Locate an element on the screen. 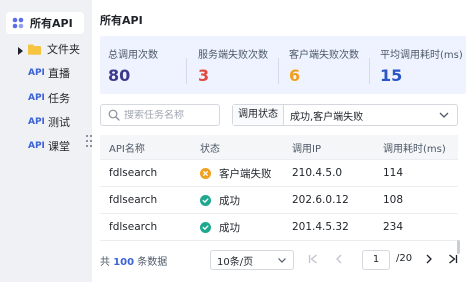 This screenshot has height=282, width=474. cell-latency: 108 is located at coordinates (393, 200).